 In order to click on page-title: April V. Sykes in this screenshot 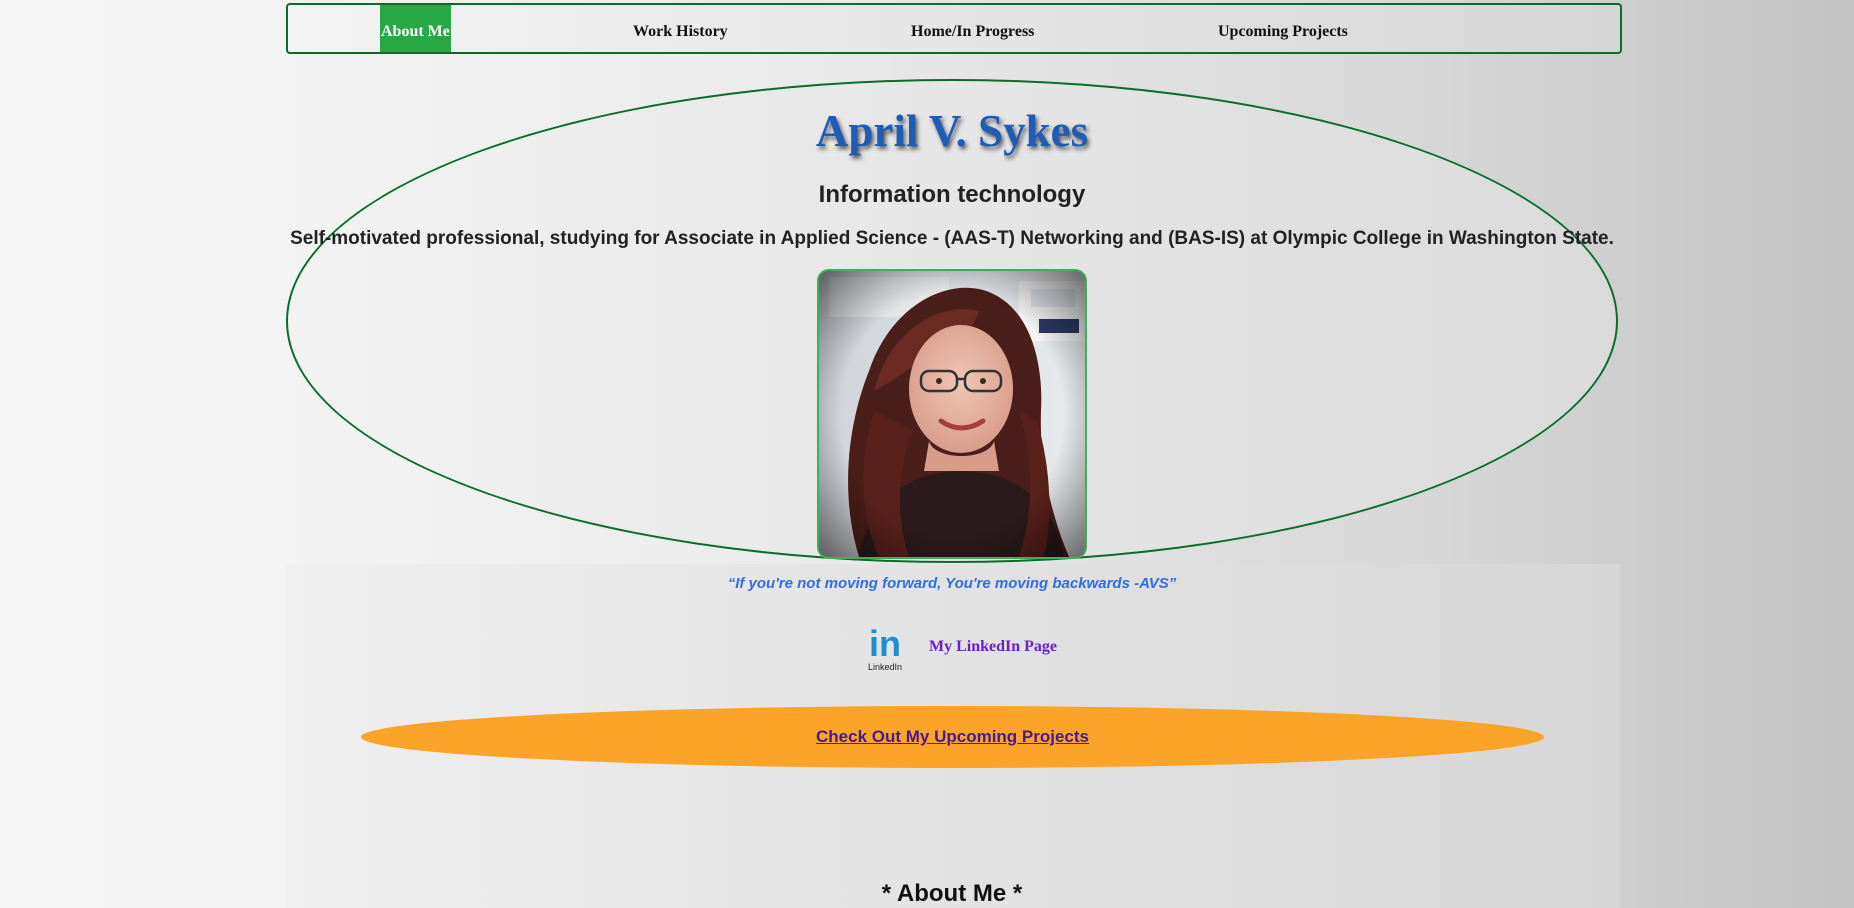, I will do `click(952, 131)`.